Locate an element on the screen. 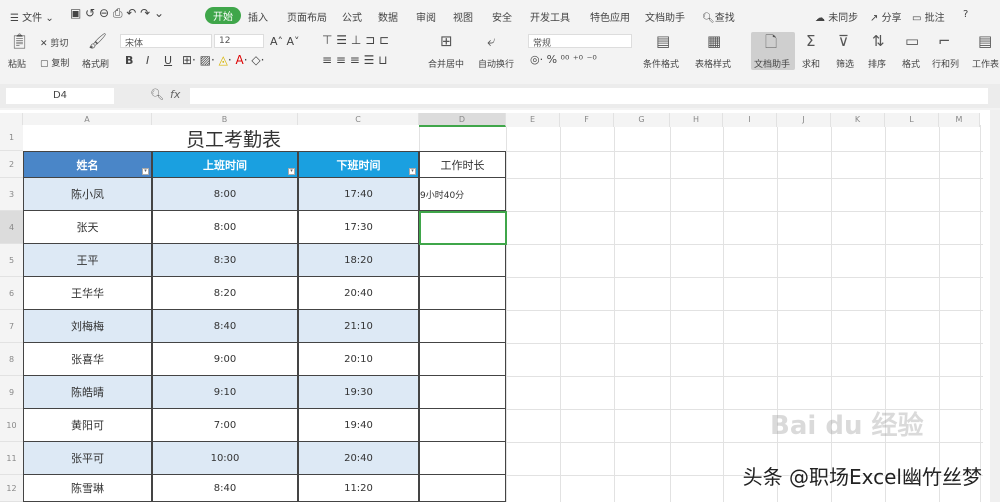  cell-end: 17:30 is located at coordinates (358, 227).